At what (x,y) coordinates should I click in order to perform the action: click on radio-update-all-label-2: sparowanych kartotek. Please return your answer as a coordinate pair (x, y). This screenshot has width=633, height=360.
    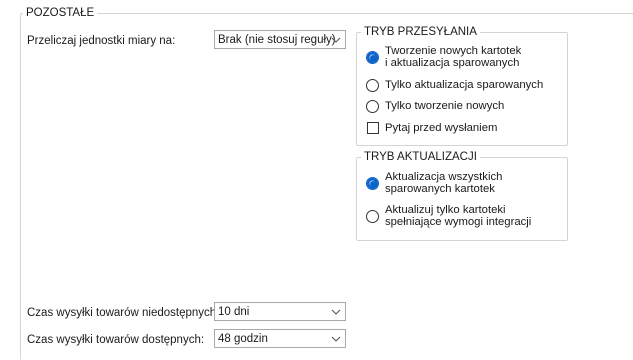
    Looking at the image, I should click on (440, 189).